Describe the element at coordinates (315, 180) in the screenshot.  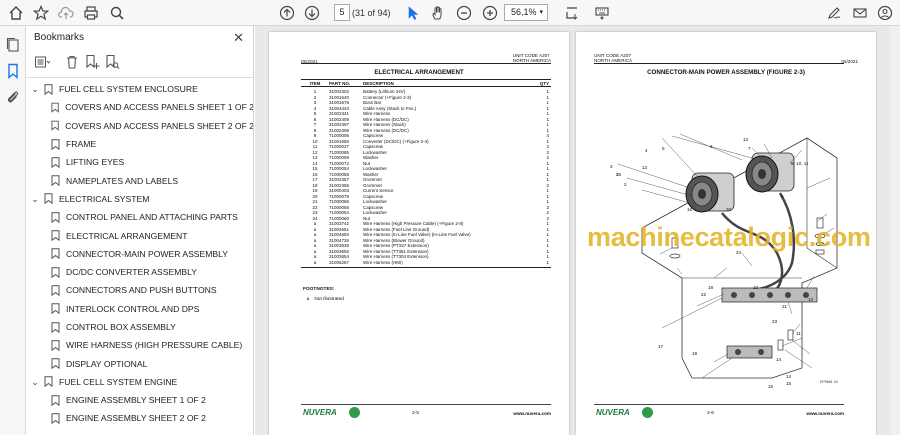
I see `cell-item: 17` at that location.